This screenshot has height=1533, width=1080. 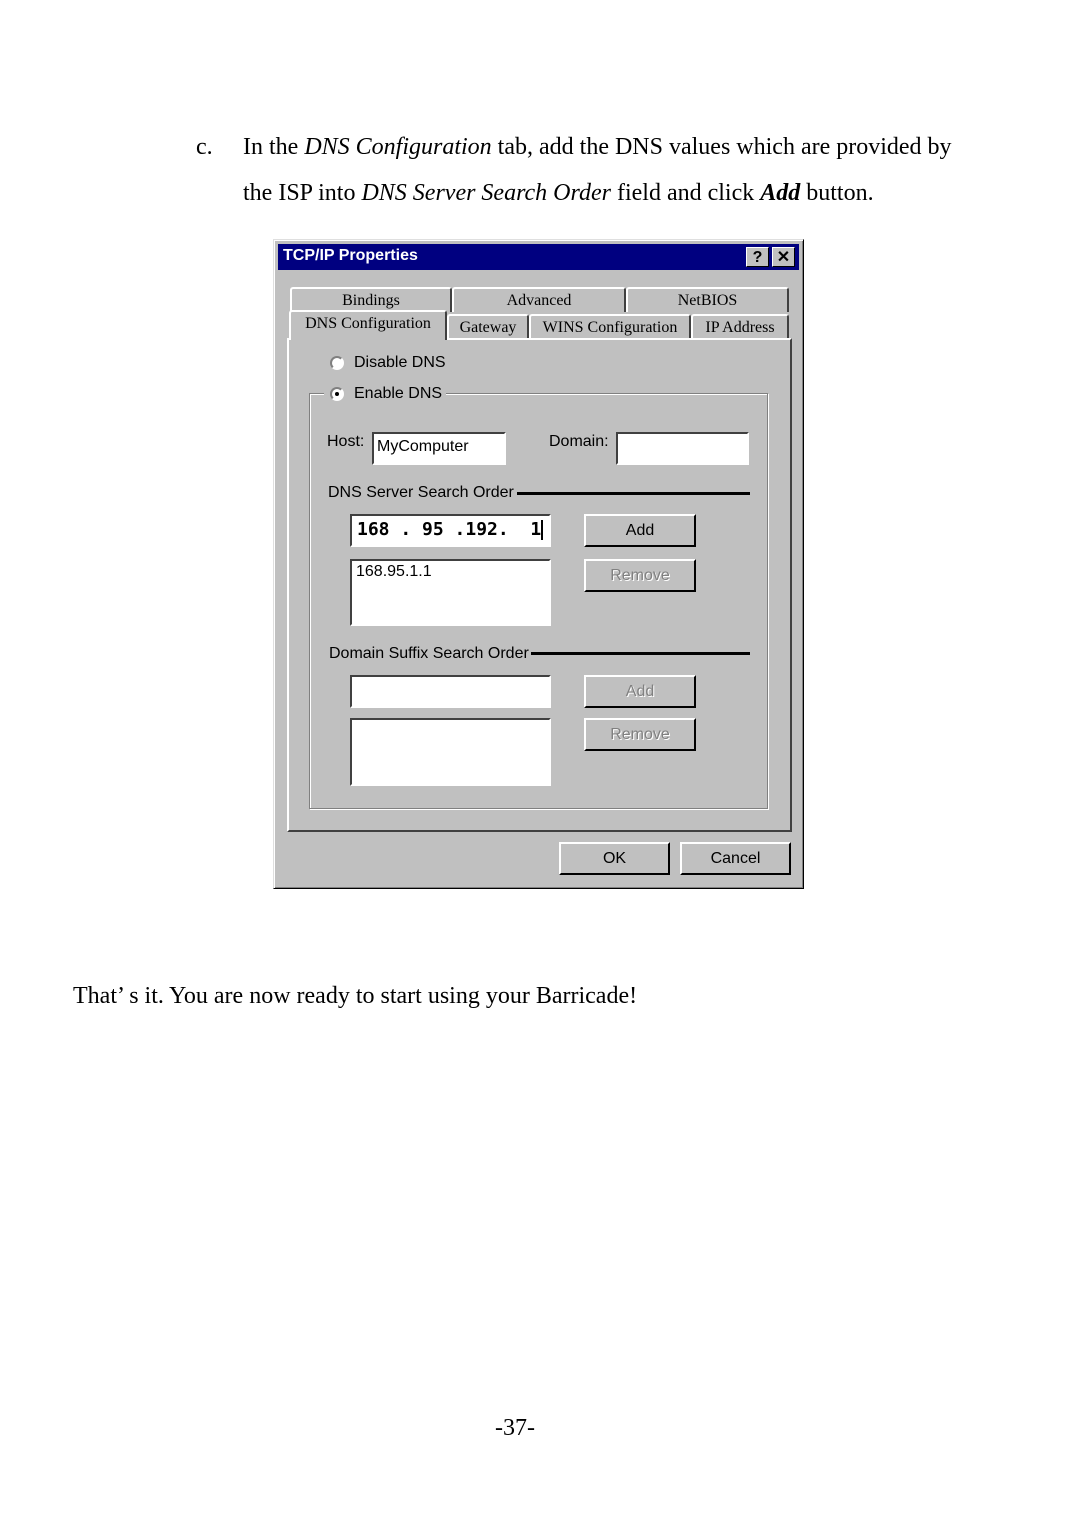 I want to click on dns-server-search-order-label: DNS Server Search Order, so click(x=421, y=492).